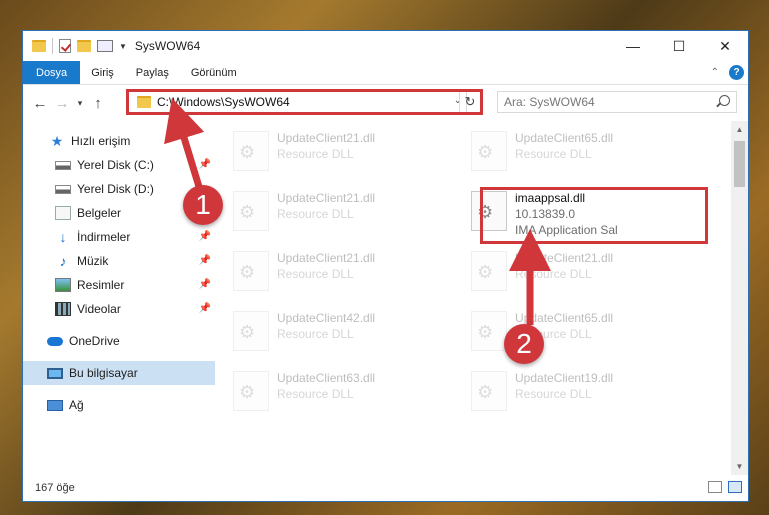  Describe the element at coordinates (725, 487) in the screenshot. I see `view-toggle` at that location.